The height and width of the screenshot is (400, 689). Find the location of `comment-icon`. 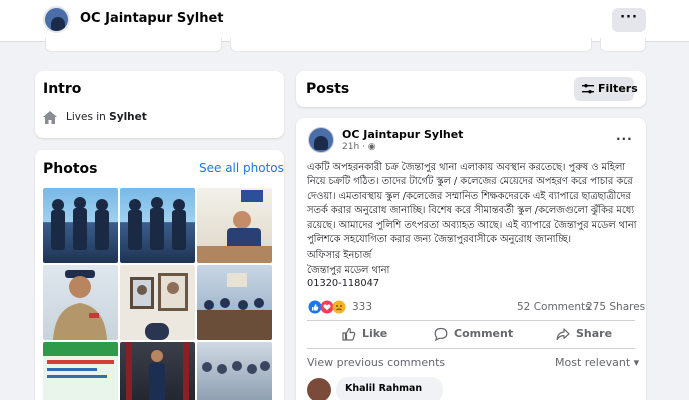

comment-icon is located at coordinates (441, 334).